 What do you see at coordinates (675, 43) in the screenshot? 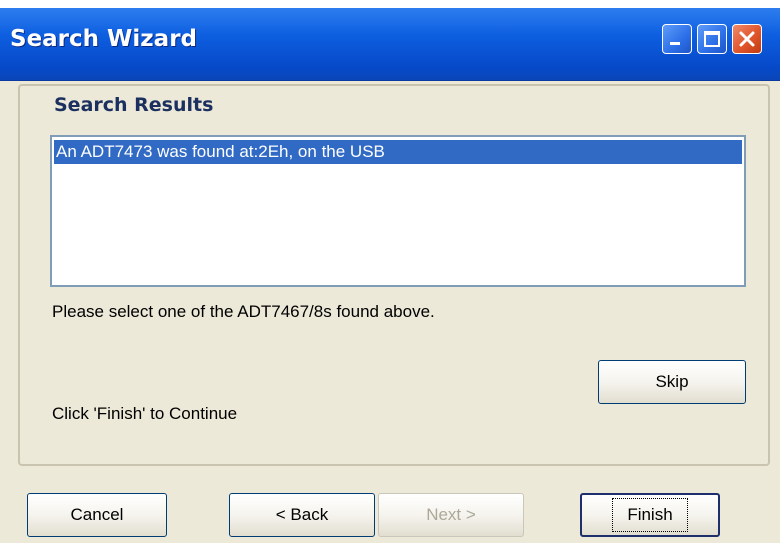
I see `minimize-icon` at bounding box center [675, 43].